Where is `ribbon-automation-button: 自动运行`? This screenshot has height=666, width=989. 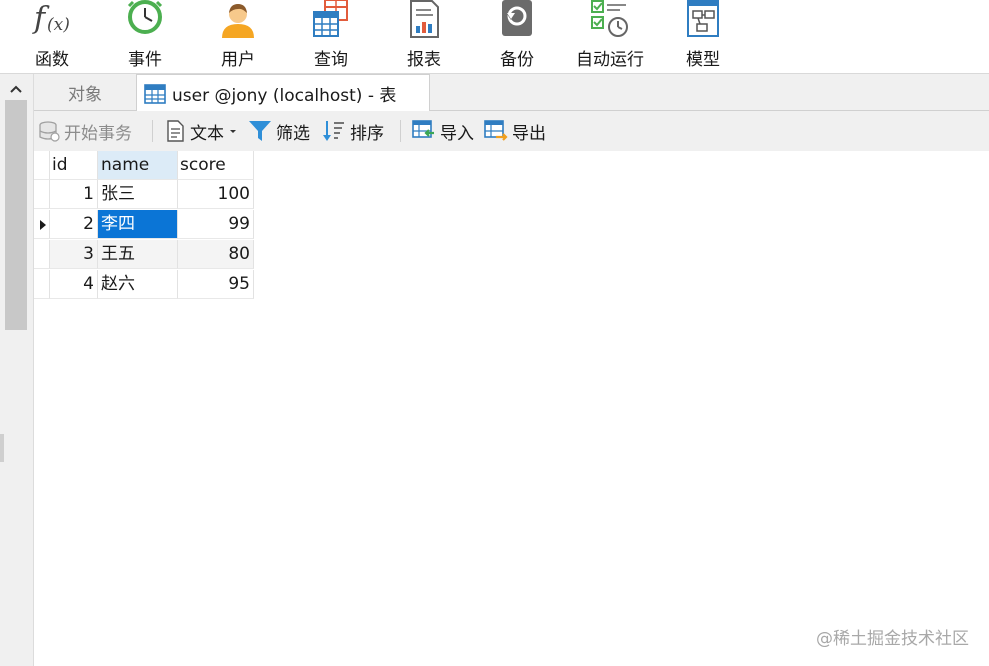
ribbon-automation-button: 自动运行 is located at coordinates (610, 36).